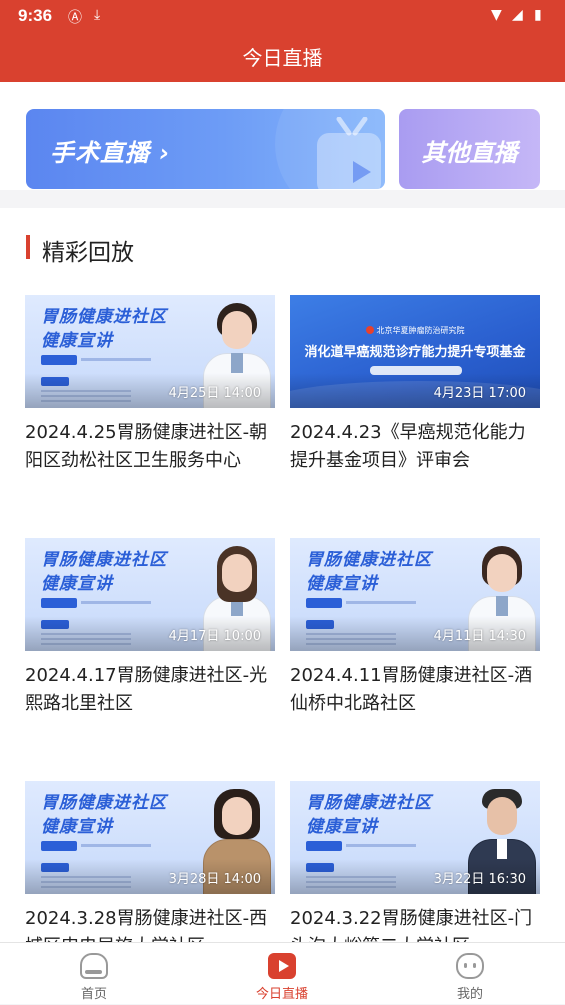 This screenshot has width=565, height=1005. What do you see at coordinates (282, 58) in the screenshot?
I see `page-title: 今日直播` at bounding box center [282, 58].